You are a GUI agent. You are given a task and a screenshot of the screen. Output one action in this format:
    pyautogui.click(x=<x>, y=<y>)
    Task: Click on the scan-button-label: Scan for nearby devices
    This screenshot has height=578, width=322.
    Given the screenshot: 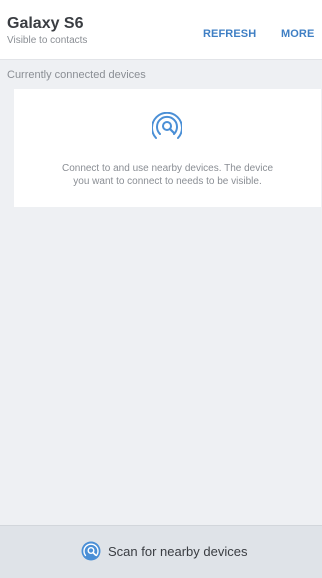 What is the action you would take?
    pyautogui.click(x=178, y=551)
    